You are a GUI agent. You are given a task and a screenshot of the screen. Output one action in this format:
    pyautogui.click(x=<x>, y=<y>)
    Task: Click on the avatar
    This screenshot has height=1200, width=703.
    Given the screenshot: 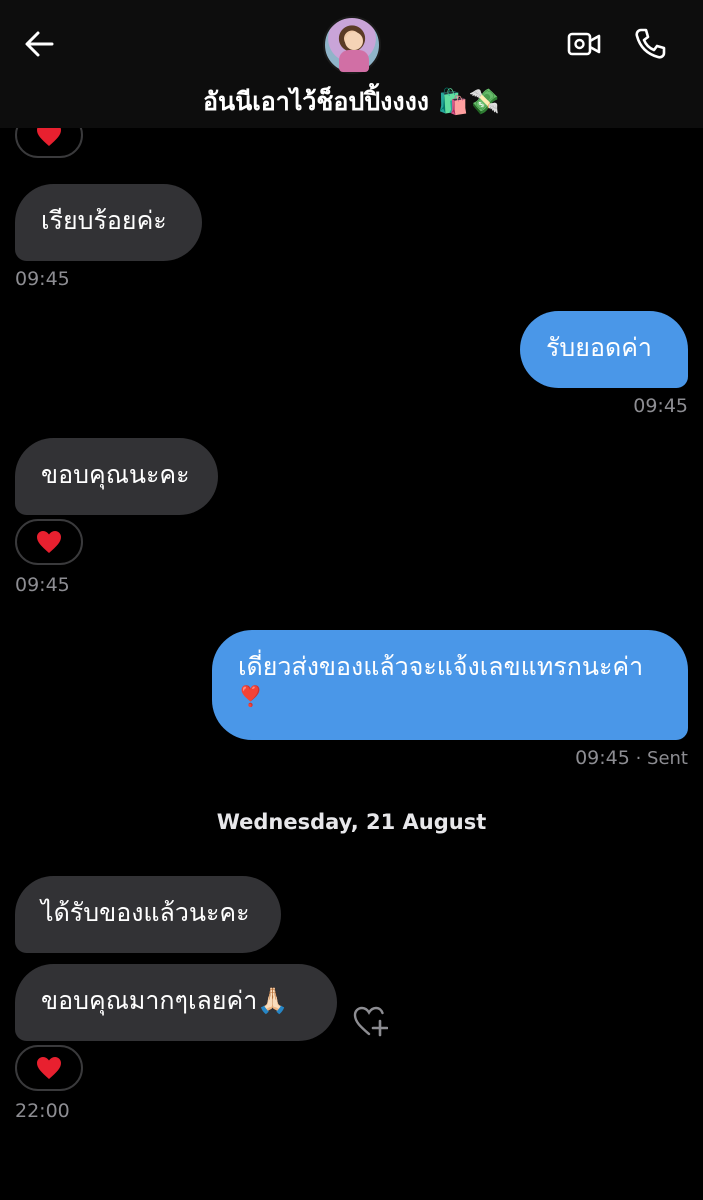 What is the action you would take?
    pyautogui.click(x=352, y=45)
    